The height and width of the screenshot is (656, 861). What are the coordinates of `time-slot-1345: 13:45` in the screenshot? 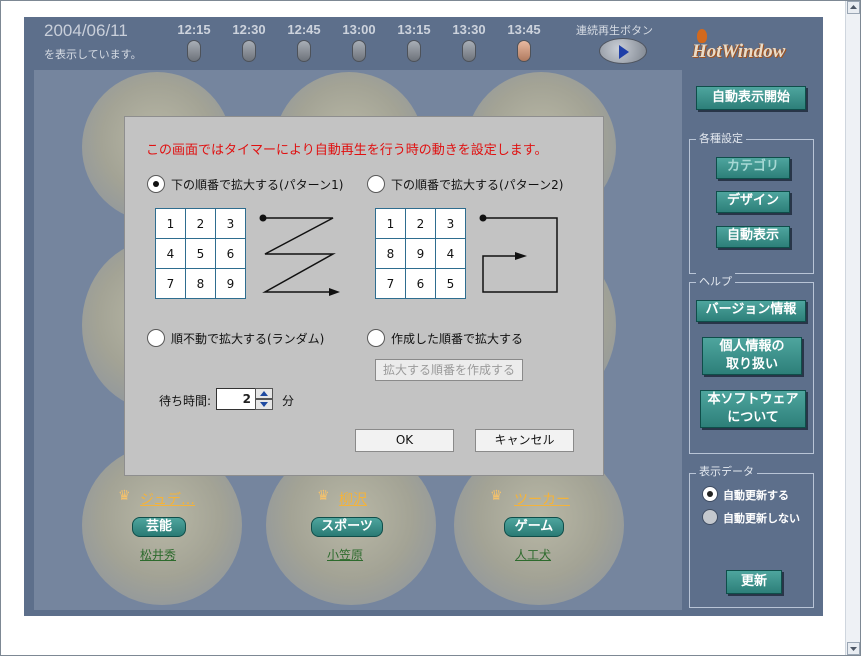 It's located at (524, 42).